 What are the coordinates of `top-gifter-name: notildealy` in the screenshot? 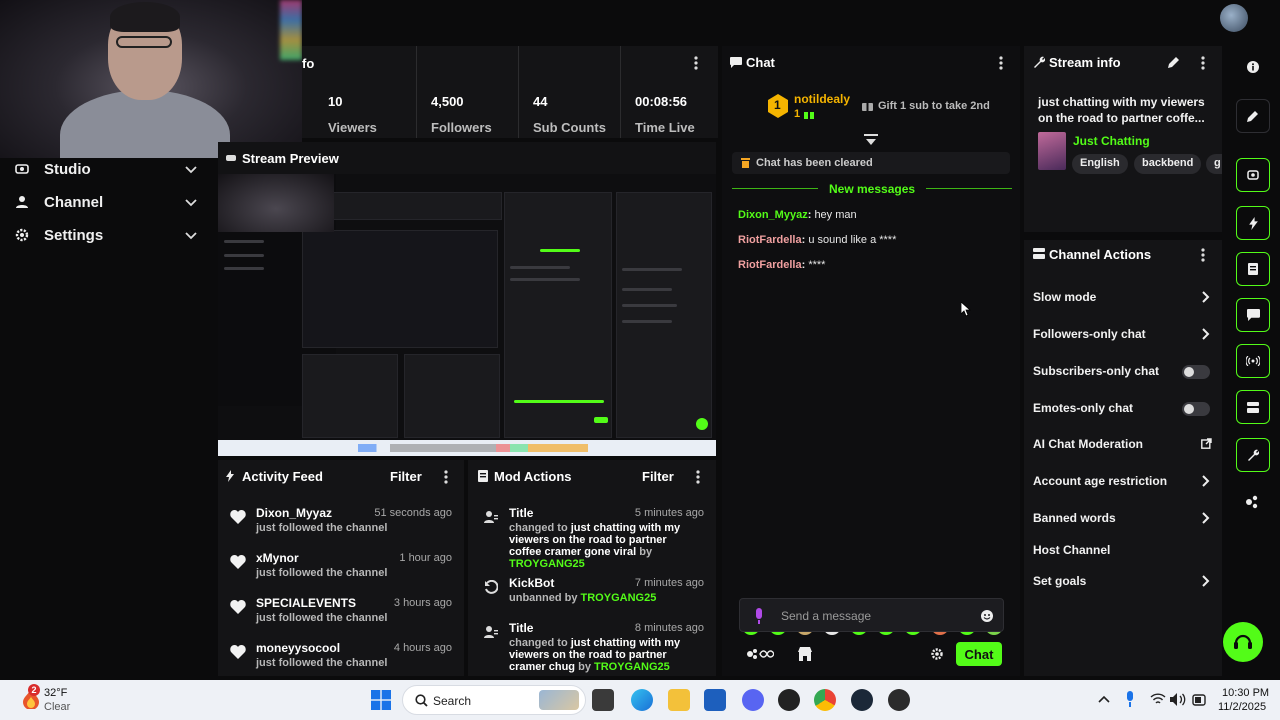 It's located at (822, 99).